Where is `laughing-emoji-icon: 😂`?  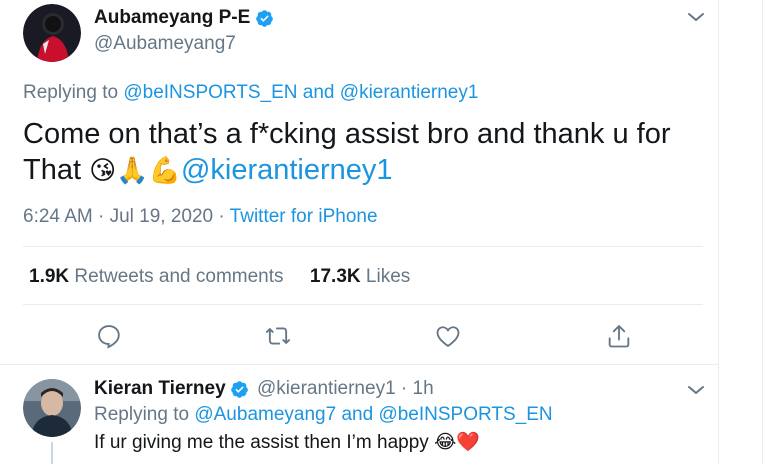
laughing-emoji-icon: 😂 is located at coordinates (445, 442).